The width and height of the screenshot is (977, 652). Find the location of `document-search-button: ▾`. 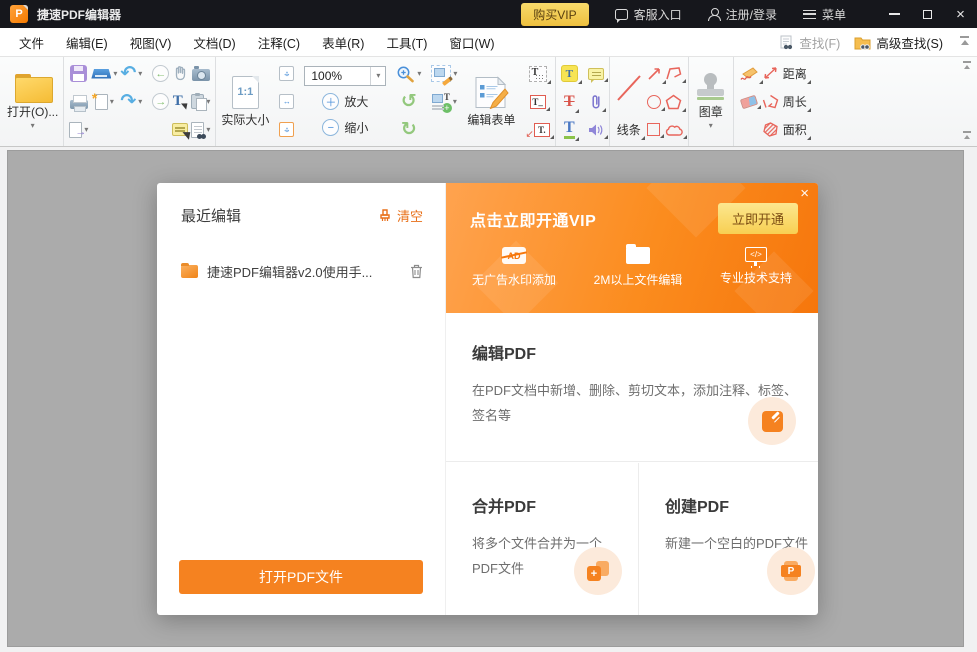

document-search-button: ▾ is located at coordinates (201, 130).